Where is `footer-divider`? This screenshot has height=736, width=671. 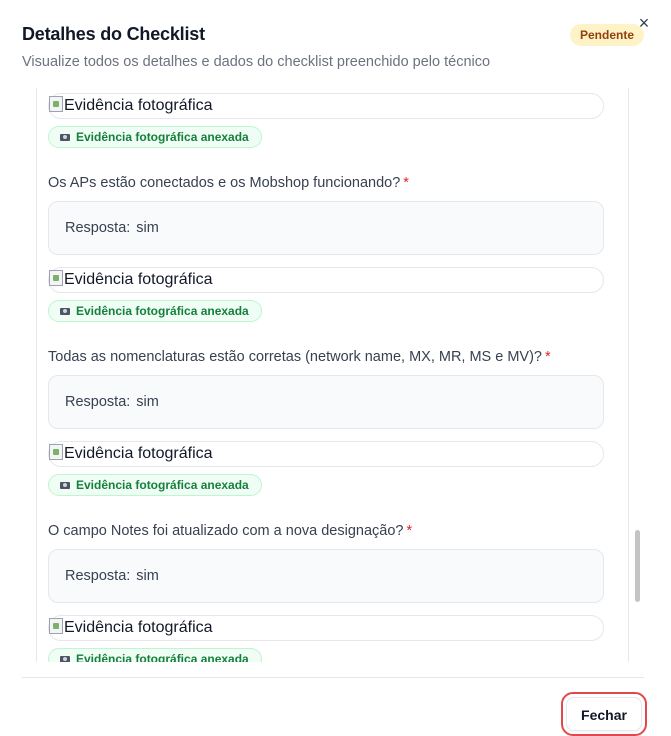
footer-divider is located at coordinates (333, 677).